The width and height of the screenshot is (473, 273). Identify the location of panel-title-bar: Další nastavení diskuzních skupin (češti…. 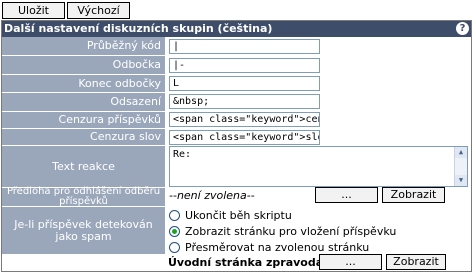
(236, 29).